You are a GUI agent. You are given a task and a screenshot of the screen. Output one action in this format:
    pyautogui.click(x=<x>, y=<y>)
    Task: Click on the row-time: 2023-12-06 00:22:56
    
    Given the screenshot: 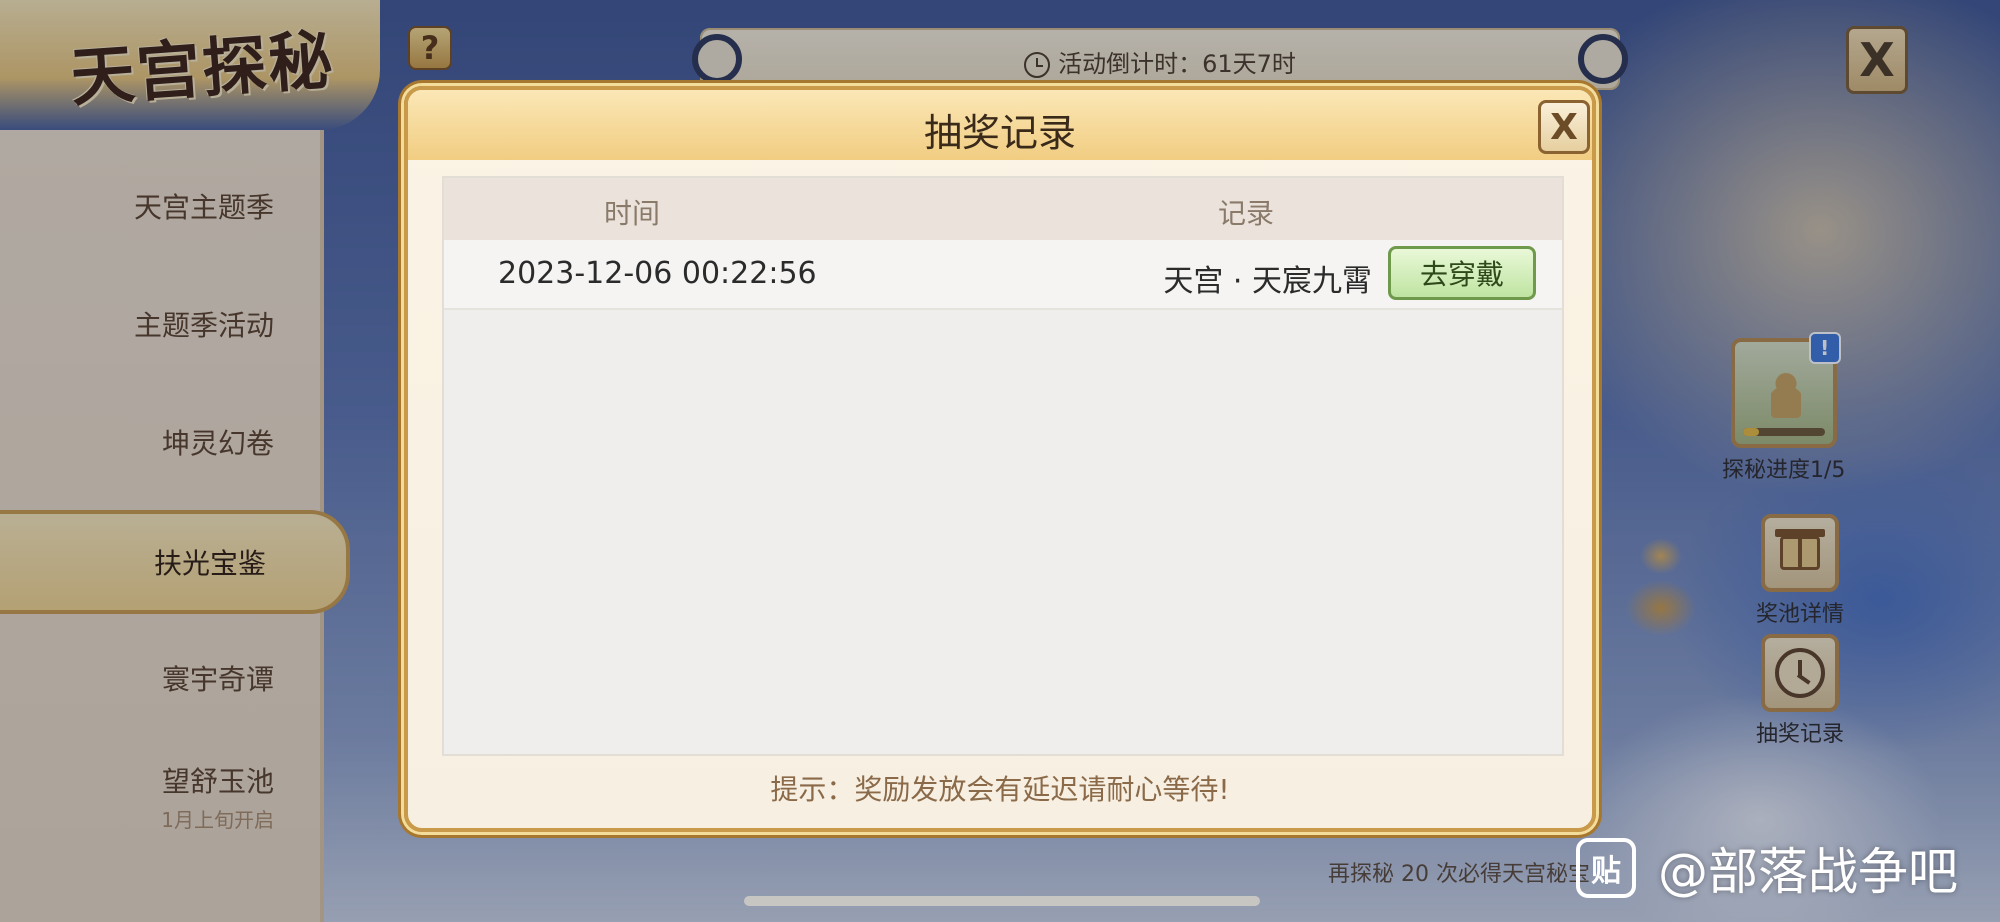 What is the action you would take?
    pyautogui.click(x=657, y=273)
    